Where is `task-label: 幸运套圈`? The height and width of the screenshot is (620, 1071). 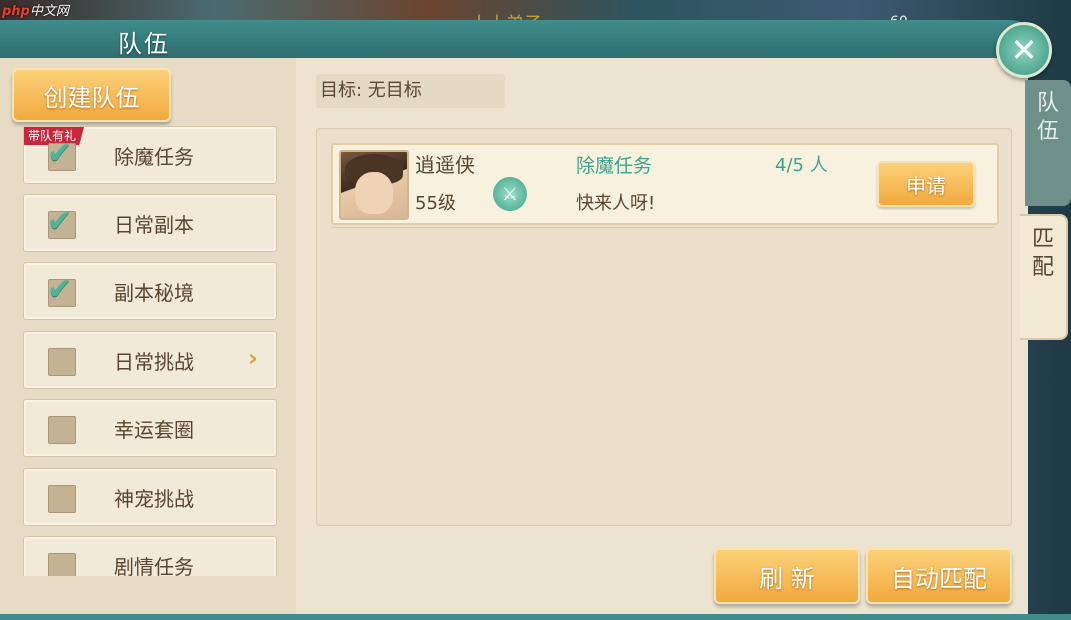 task-label: 幸运套圈 is located at coordinates (154, 430).